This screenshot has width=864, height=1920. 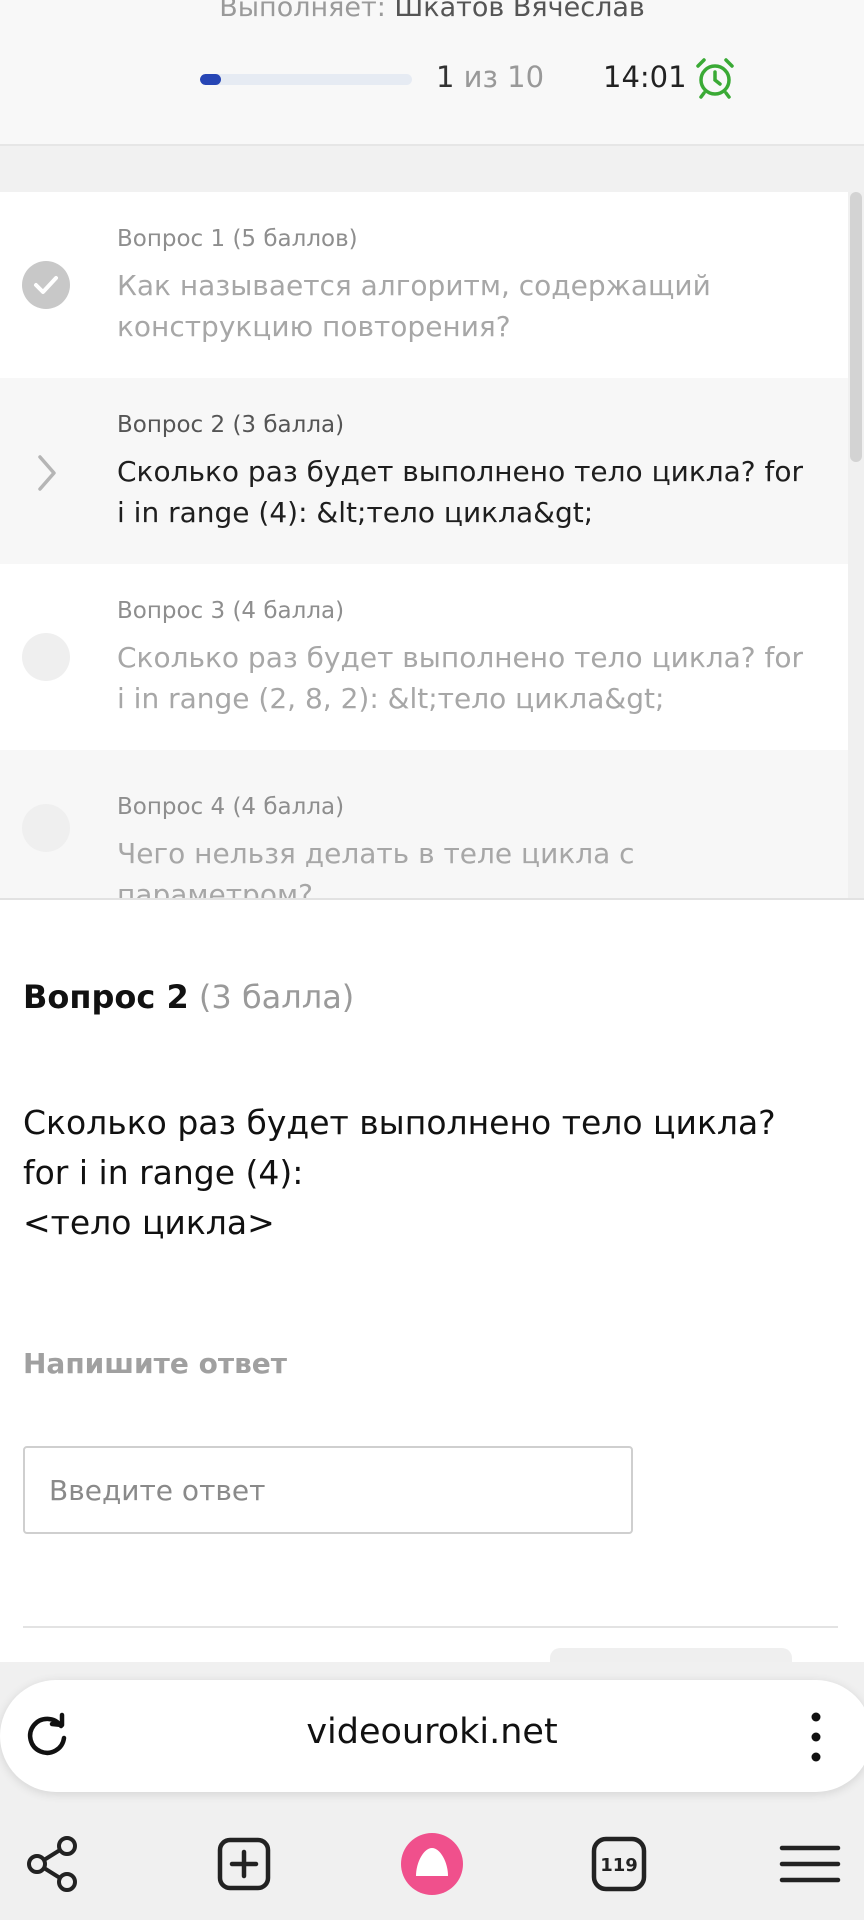 What do you see at coordinates (149, 1222) in the screenshot?
I see `question-body-line-3: <тело цикла>` at bounding box center [149, 1222].